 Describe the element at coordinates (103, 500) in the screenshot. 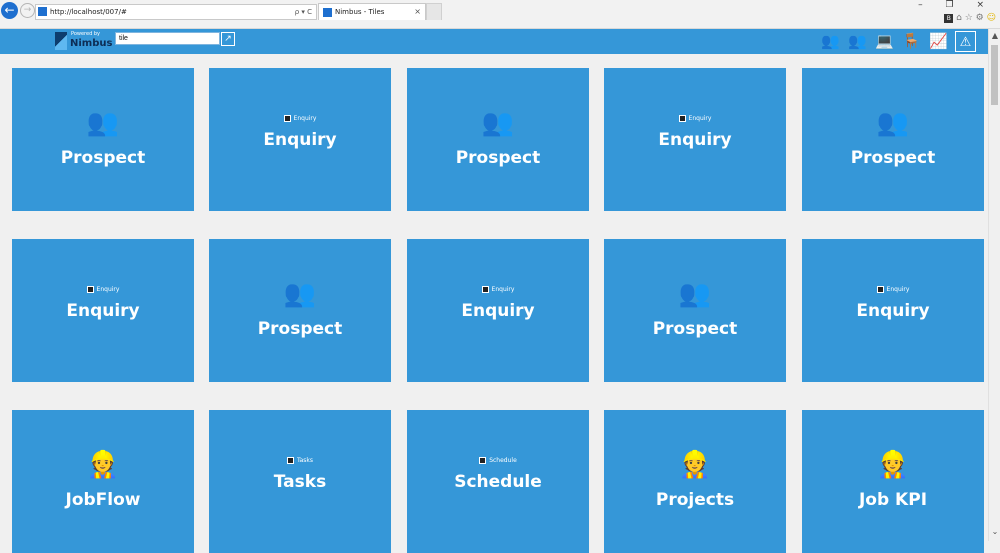

I see `tile-label: JobFlow` at that location.